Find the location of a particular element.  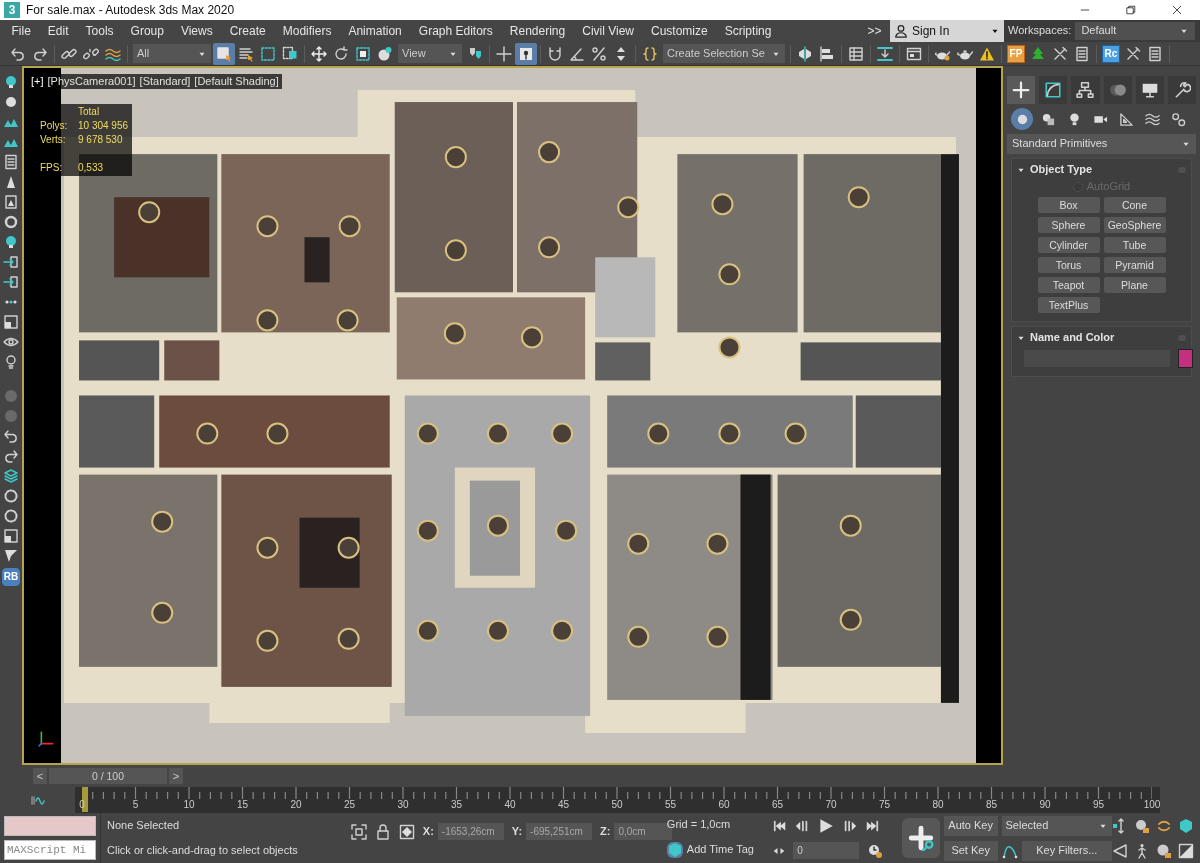

tick-label: 35 is located at coordinates (456, 805).